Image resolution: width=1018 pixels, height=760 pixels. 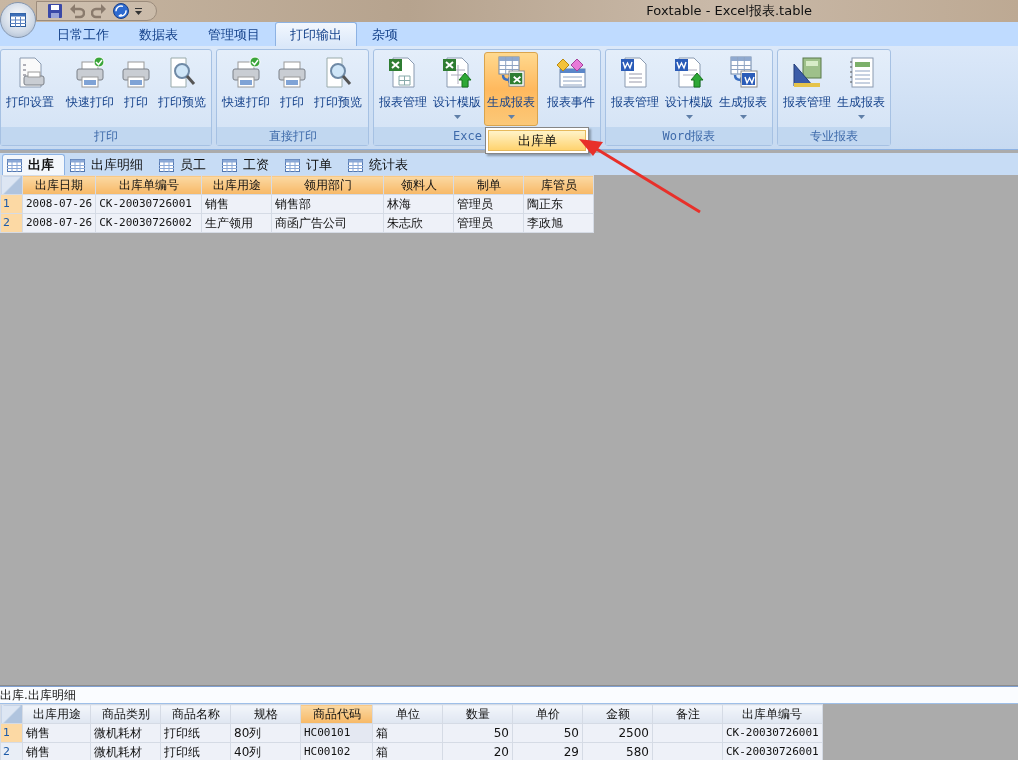 What do you see at coordinates (385, 34) in the screenshot?
I see `ribbon-tab: 杂项` at bounding box center [385, 34].